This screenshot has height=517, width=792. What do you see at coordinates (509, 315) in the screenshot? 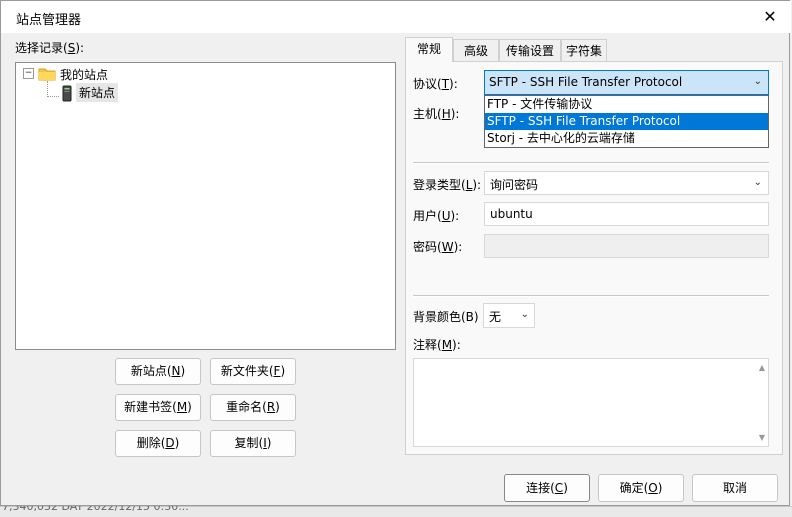
I see `background-color-select: 无 ⌄` at bounding box center [509, 315].